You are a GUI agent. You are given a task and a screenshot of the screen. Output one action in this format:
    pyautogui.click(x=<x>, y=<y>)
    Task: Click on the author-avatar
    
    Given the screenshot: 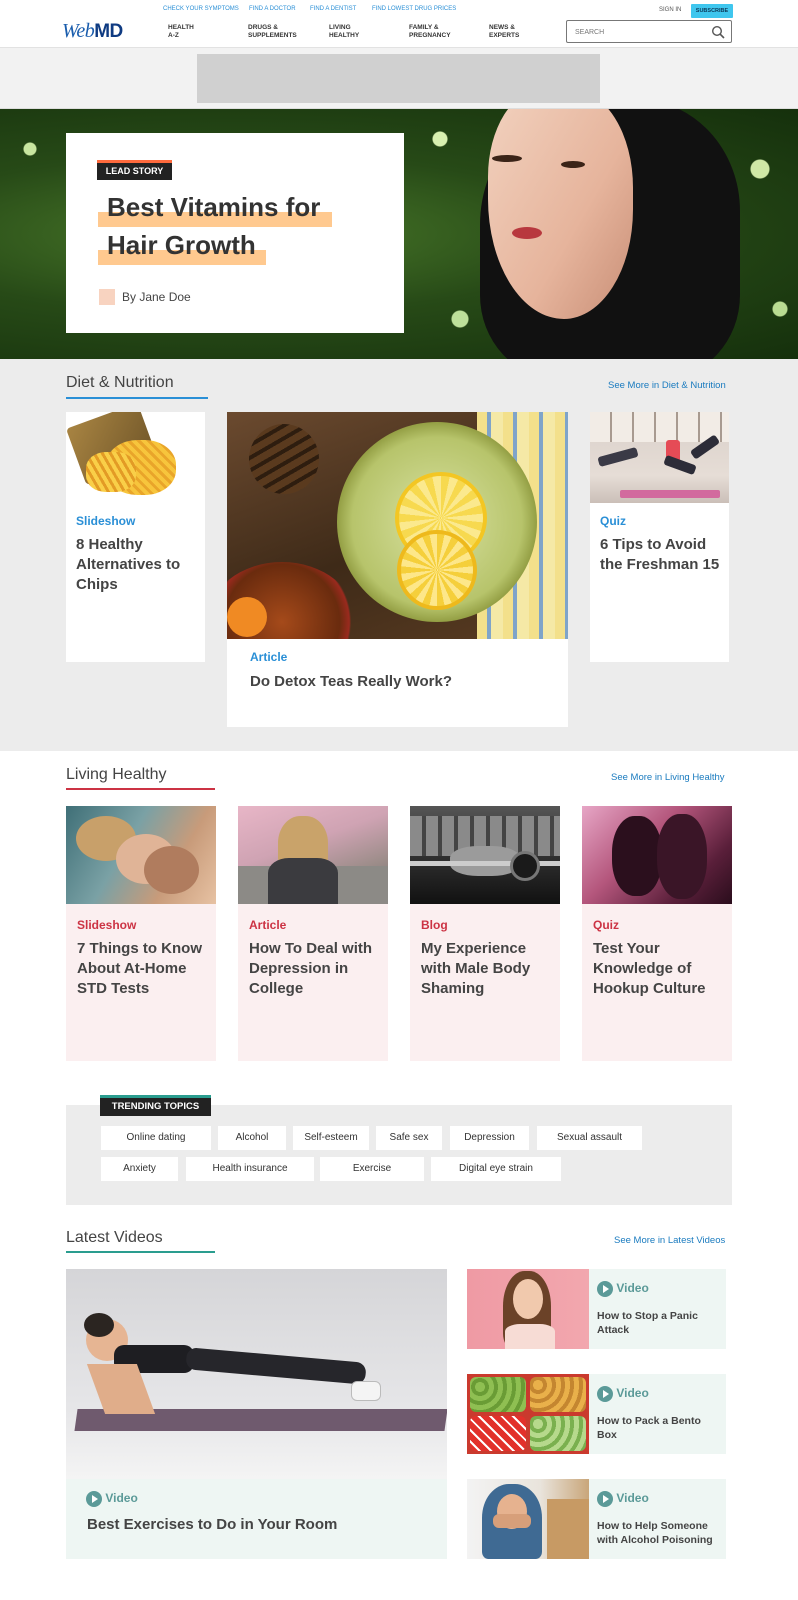 What is the action you would take?
    pyautogui.click(x=107, y=297)
    